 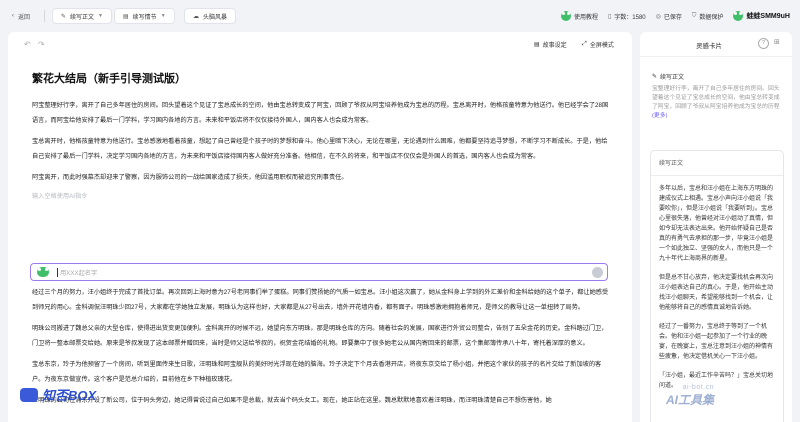 What do you see at coordinates (609, 16) in the screenshot?
I see `doc-icon: ▯` at bounding box center [609, 16].